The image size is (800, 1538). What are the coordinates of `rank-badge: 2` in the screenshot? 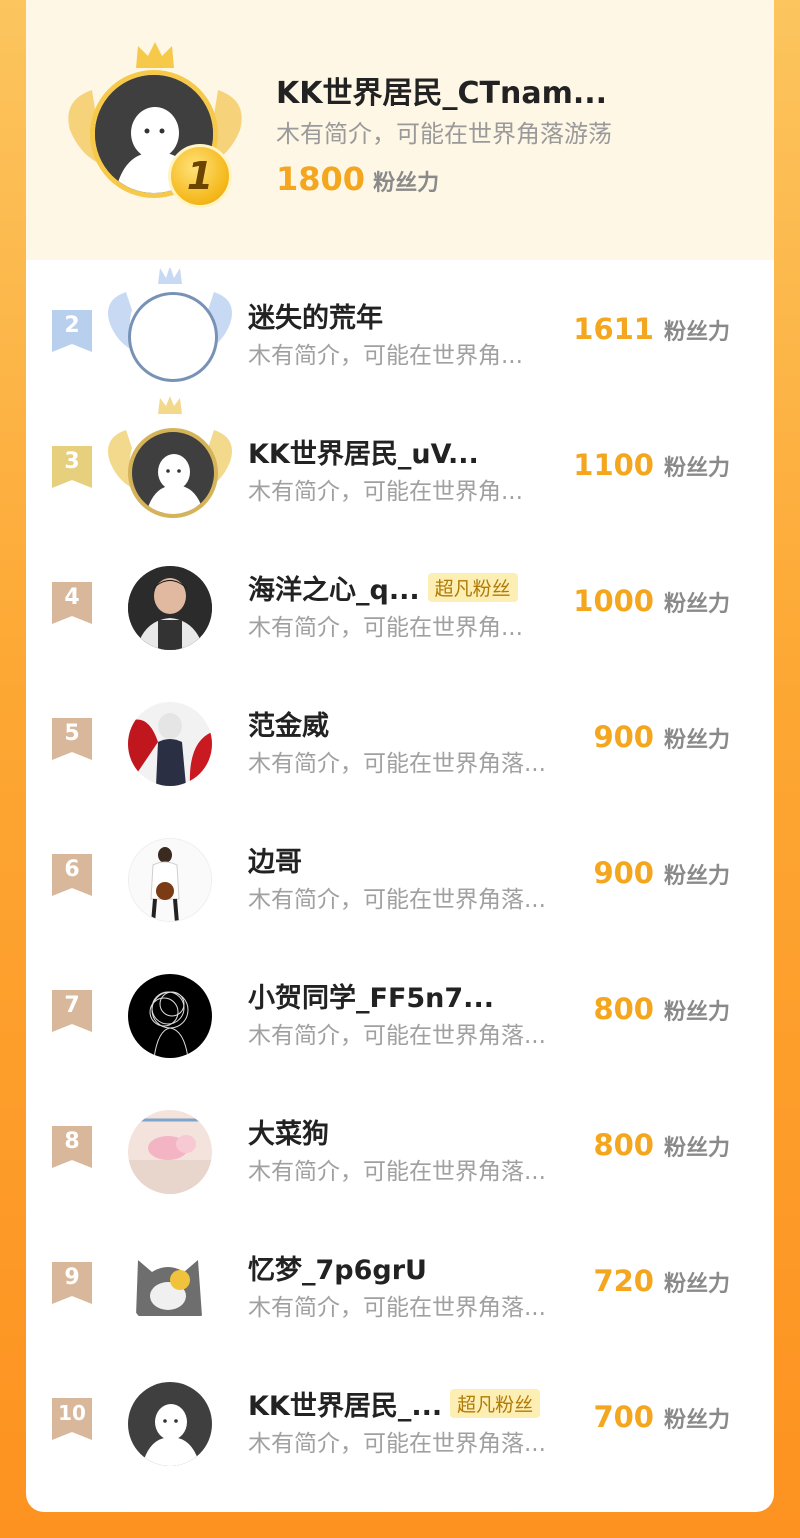 It's located at (72, 331).